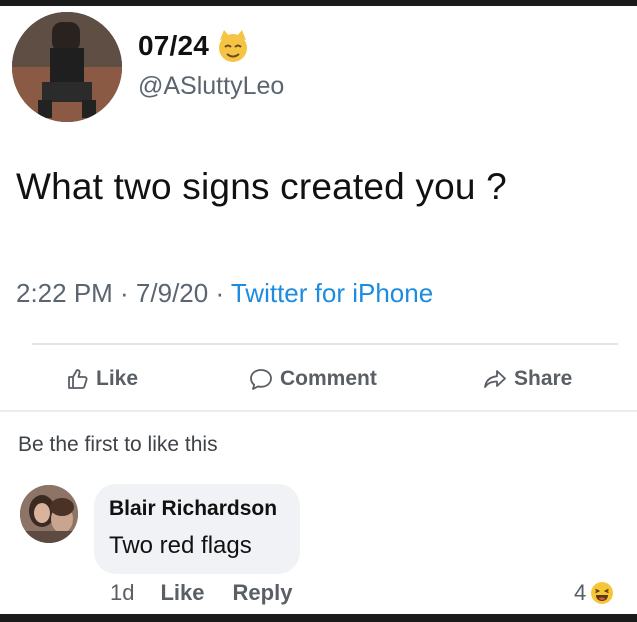 Image resolution: width=637 pixels, height=622 pixels. I want to click on comment-actions: 1d Like Reply, so click(201, 593).